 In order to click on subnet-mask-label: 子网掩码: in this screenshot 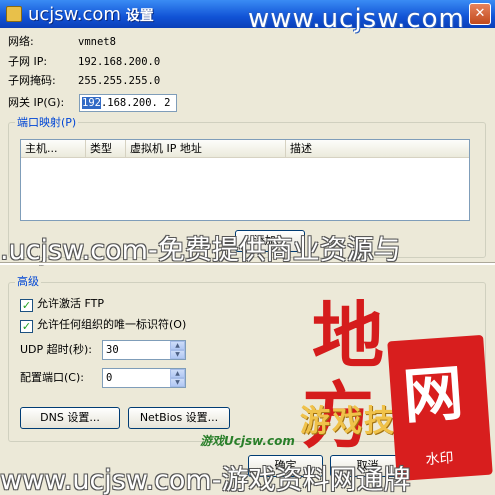, I will do `click(32, 80)`.